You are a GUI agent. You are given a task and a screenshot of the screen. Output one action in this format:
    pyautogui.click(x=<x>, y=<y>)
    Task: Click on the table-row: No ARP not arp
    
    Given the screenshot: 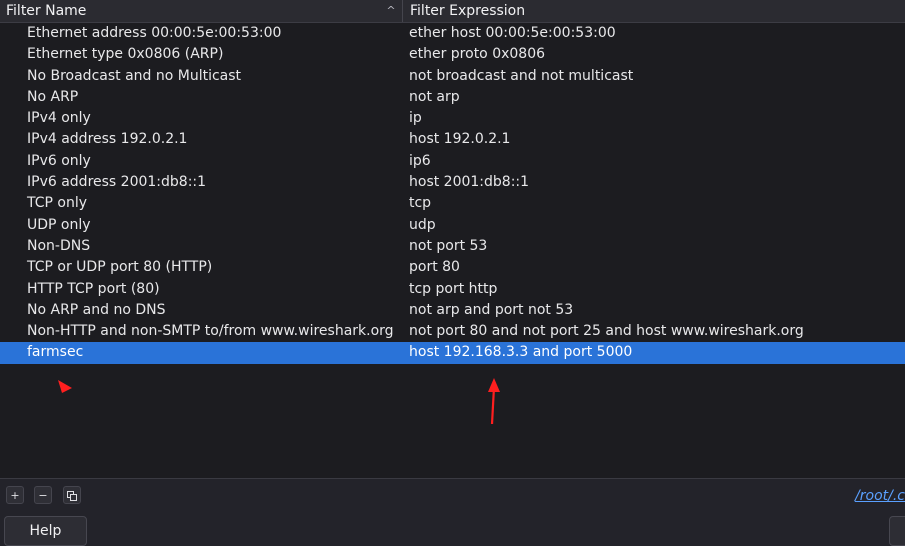 What is the action you would take?
    pyautogui.click(x=452, y=97)
    